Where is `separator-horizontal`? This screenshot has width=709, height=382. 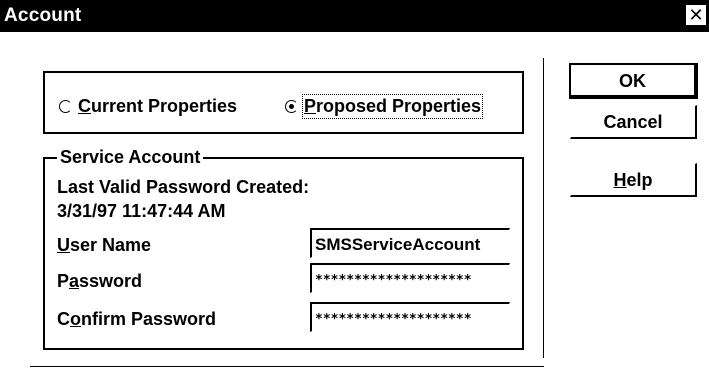
separator-horizontal is located at coordinates (287, 366).